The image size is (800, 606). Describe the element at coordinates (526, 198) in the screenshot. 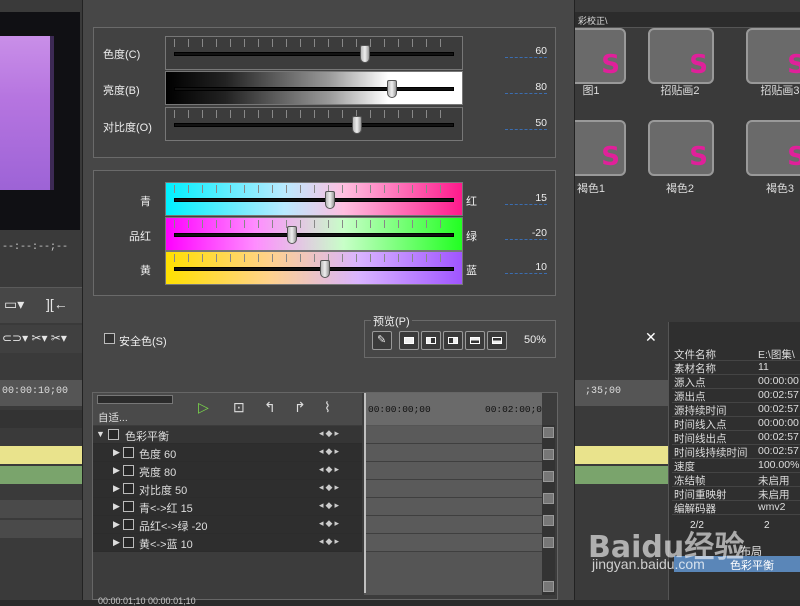

I see `cyan-red-value: 15` at that location.